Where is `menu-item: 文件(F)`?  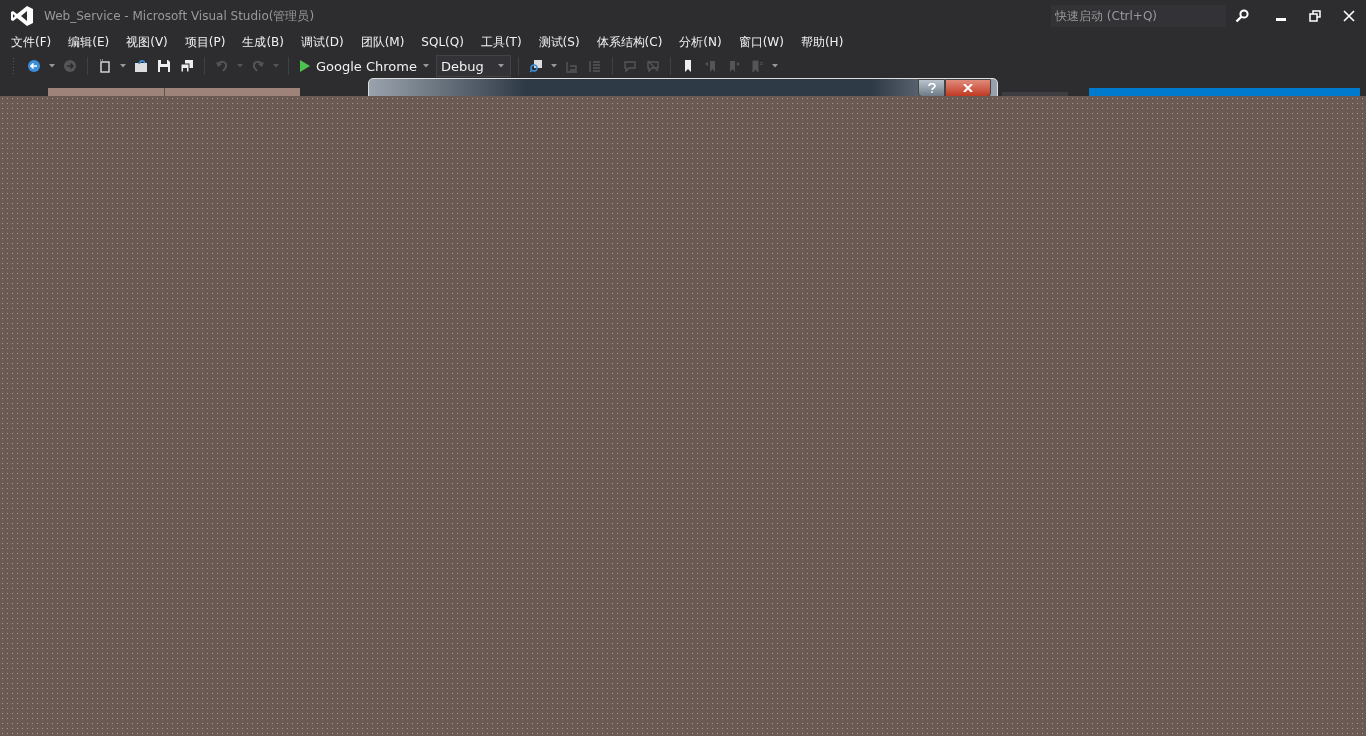
menu-item: 文件(F) is located at coordinates (31, 42).